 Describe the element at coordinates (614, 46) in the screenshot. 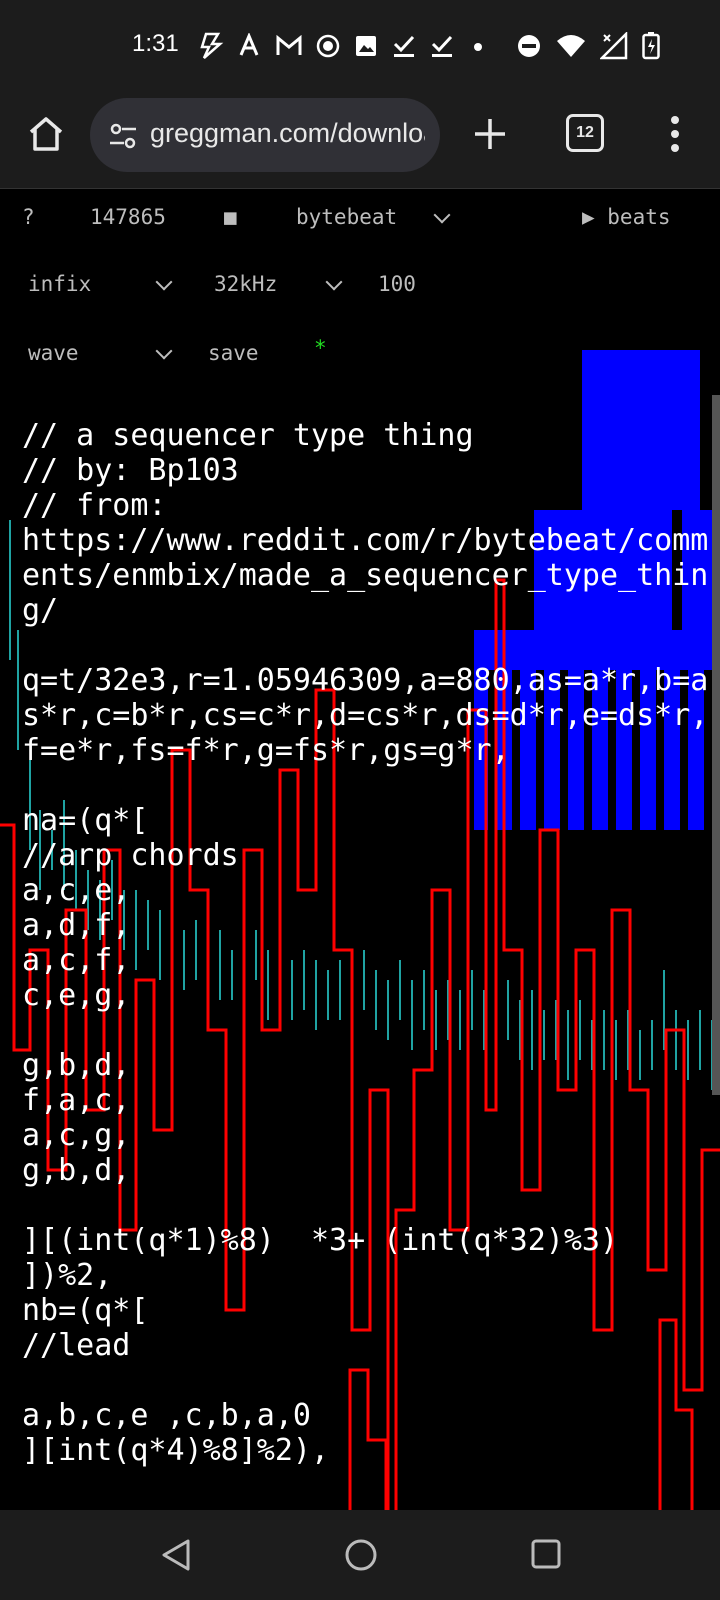

I see `signal-icon` at that location.